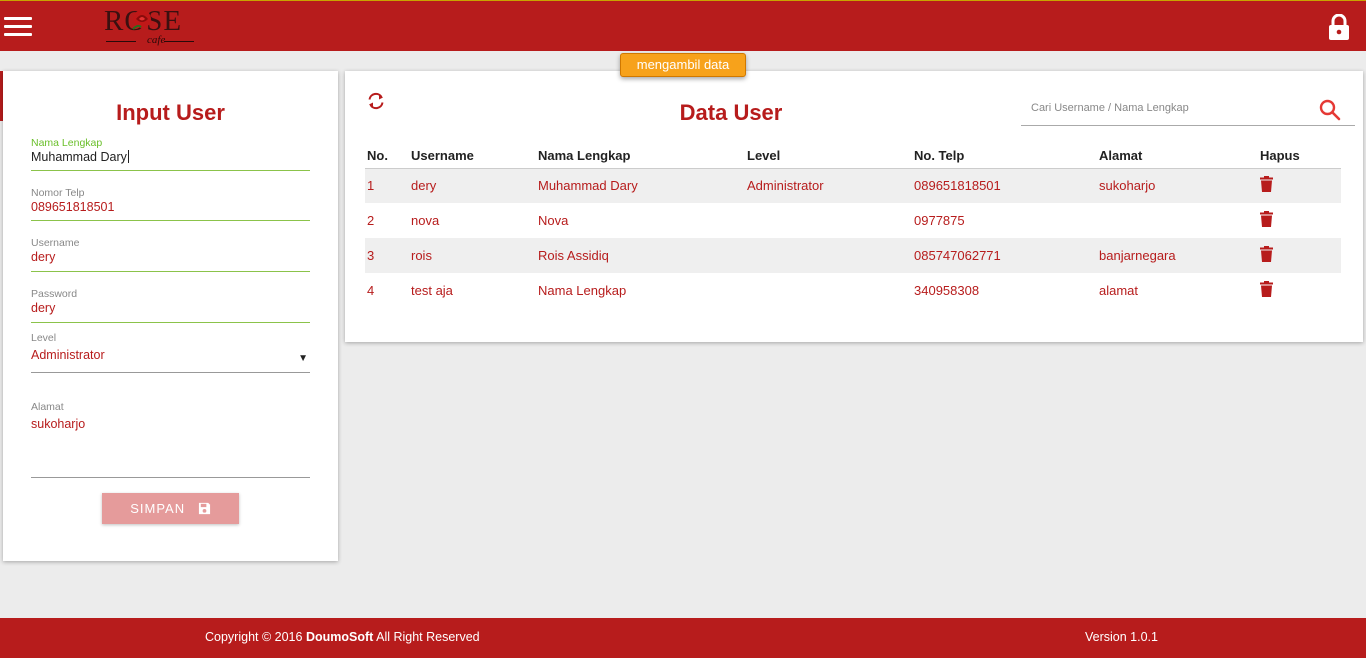 Image resolution: width=1366 pixels, height=658 pixels. What do you see at coordinates (1330, 110) in the screenshot?
I see `search-icon` at bounding box center [1330, 110].